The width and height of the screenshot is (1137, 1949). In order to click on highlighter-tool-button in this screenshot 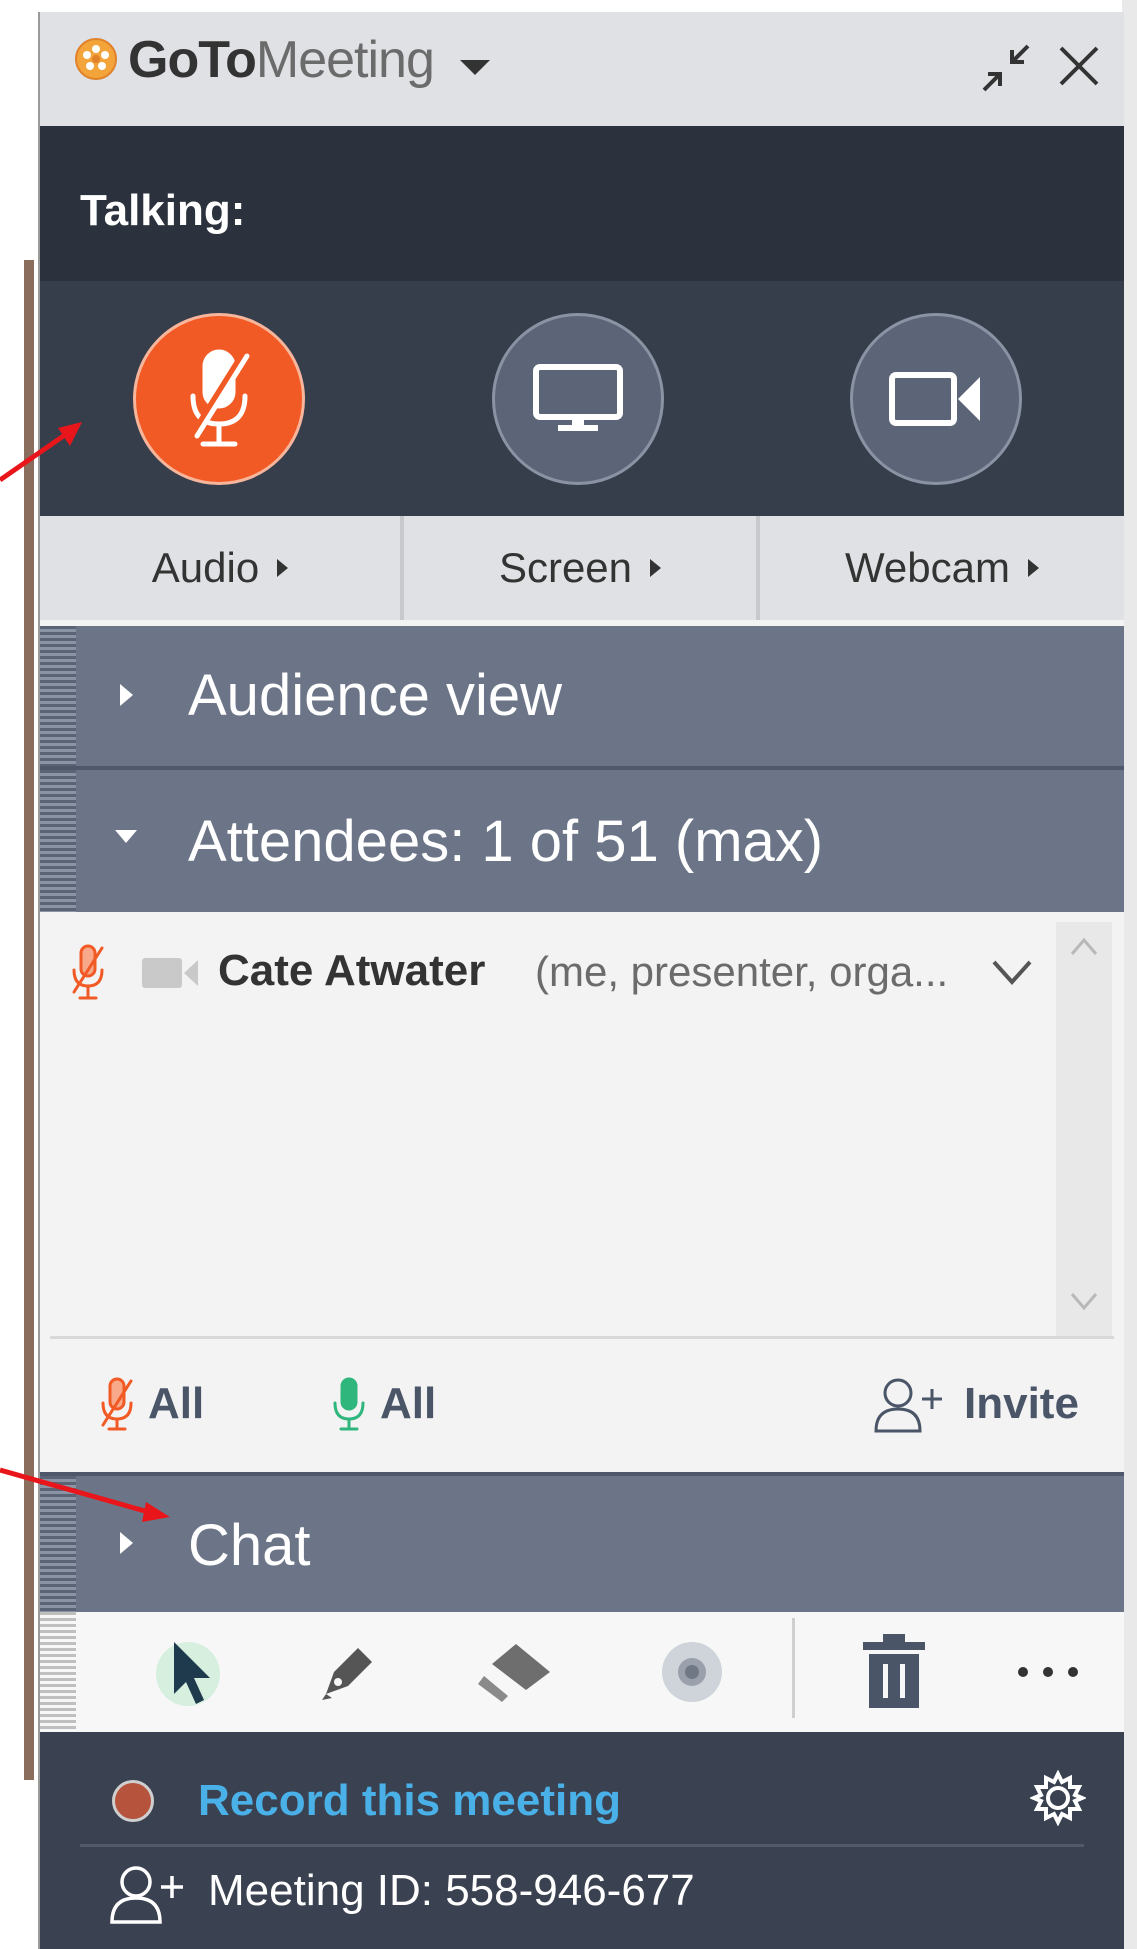, I will do `click(516, 1672)`.